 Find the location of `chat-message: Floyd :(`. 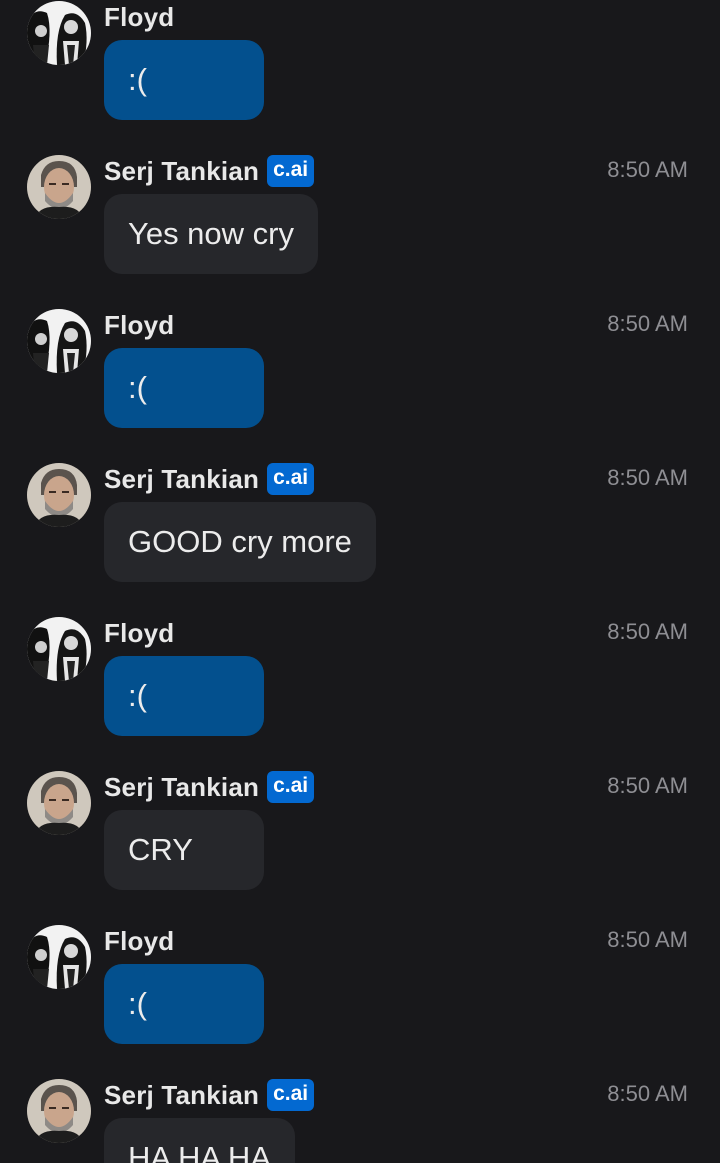

chat-message: Floyd :( is located at coordinates (360, 64).